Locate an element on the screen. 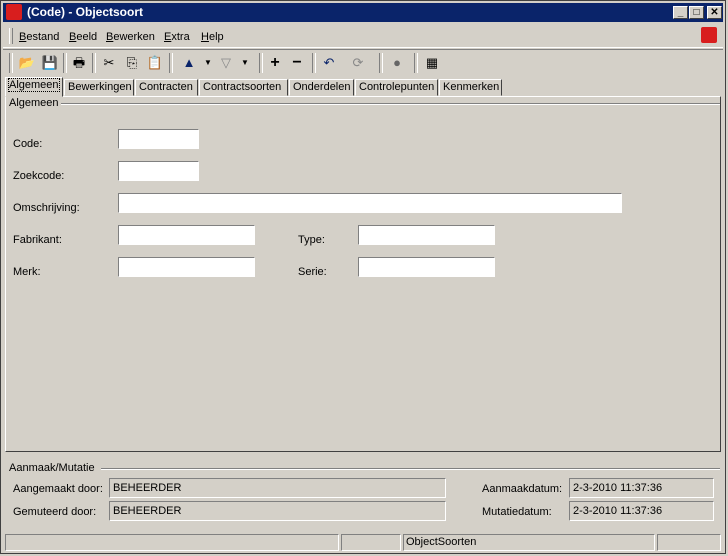  code-label: Code: is located at coordinates (28, 144).